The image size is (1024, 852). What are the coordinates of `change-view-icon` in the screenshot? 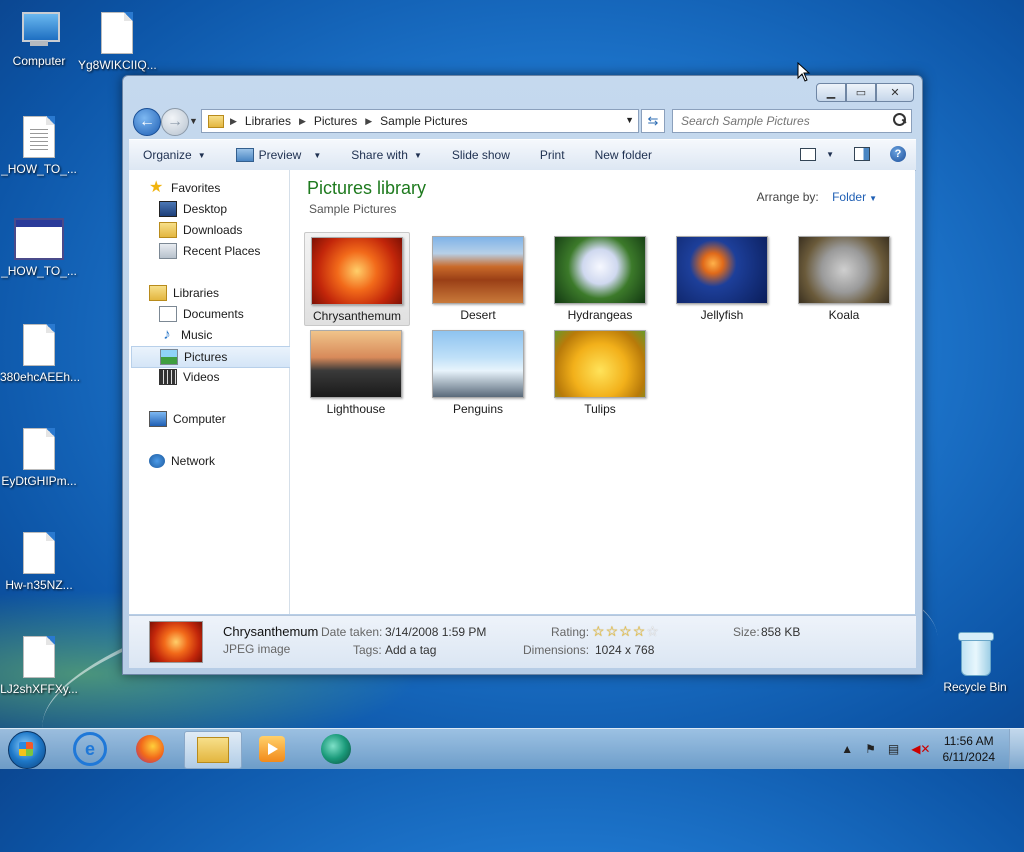 It's located at (808, 154).